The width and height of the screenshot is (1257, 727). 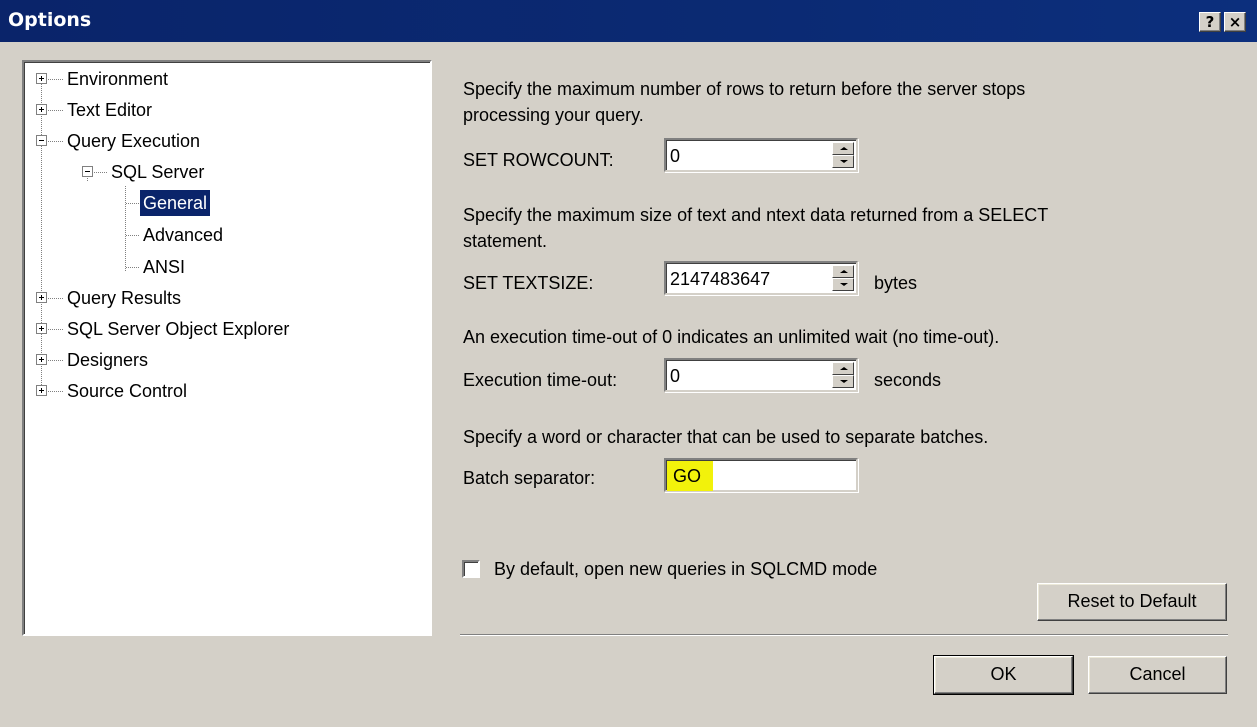 I want to click on timeout-unit: seconds, so click(x=908, y=380).